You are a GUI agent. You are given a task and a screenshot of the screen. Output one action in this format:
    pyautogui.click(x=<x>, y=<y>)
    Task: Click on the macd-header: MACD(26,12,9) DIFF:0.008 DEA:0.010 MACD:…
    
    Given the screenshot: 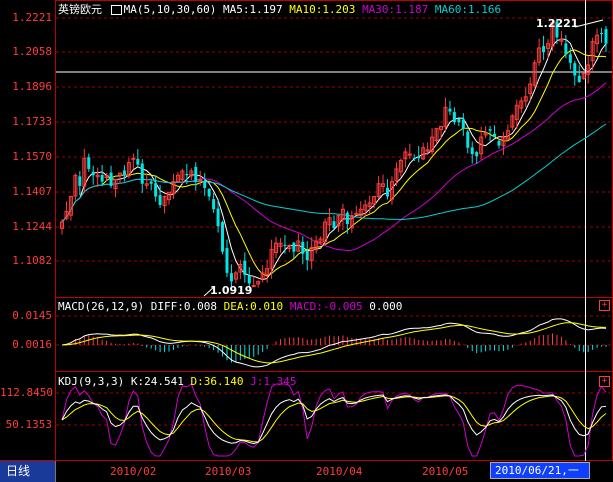 What is the action you would take?
    pyautogui.click(x=230, y=306)
    